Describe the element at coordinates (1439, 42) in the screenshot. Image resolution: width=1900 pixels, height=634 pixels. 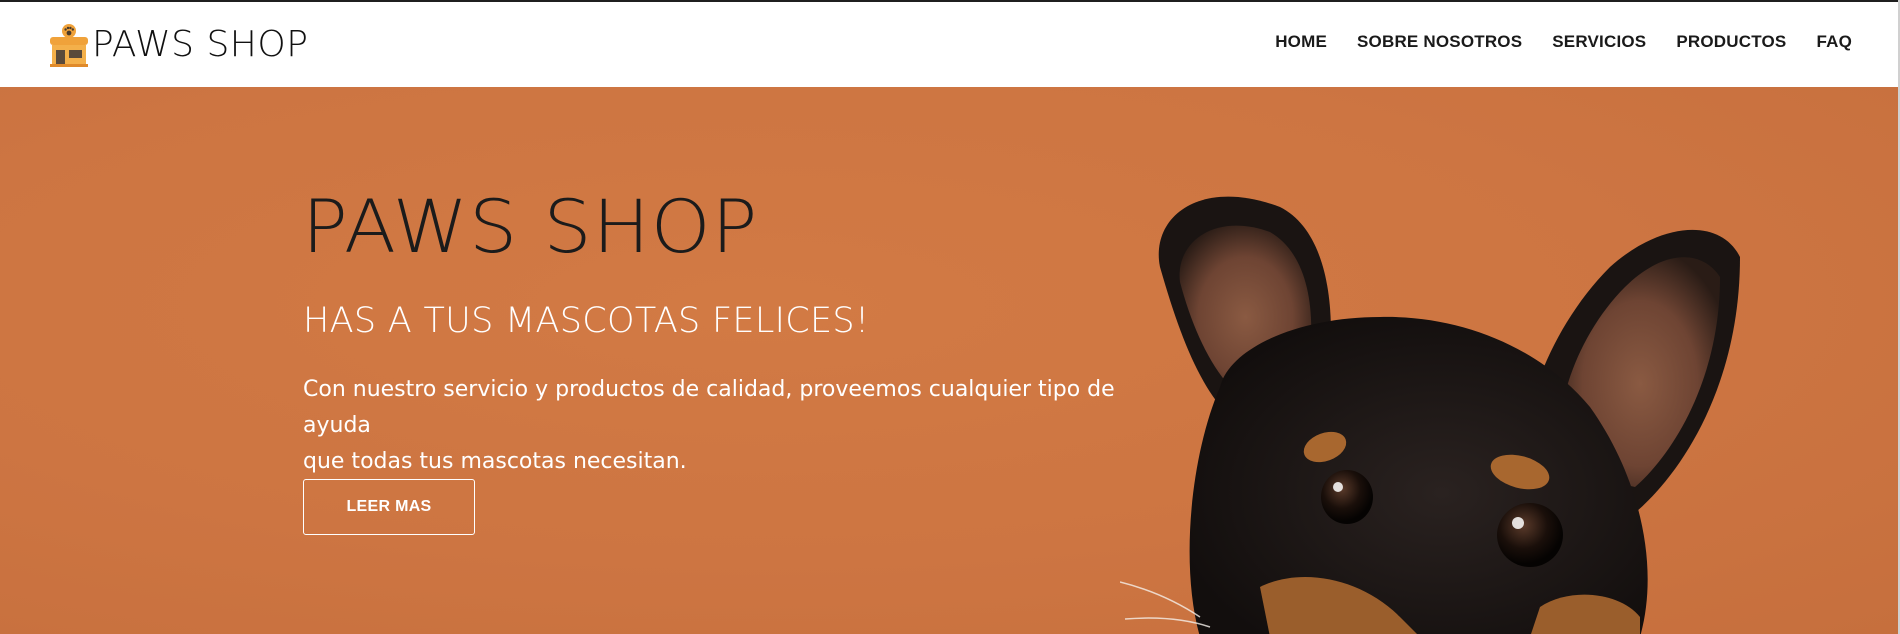
I see `nav-item-sobre-nosotros: SOBRE NOSOTROS` at that location.